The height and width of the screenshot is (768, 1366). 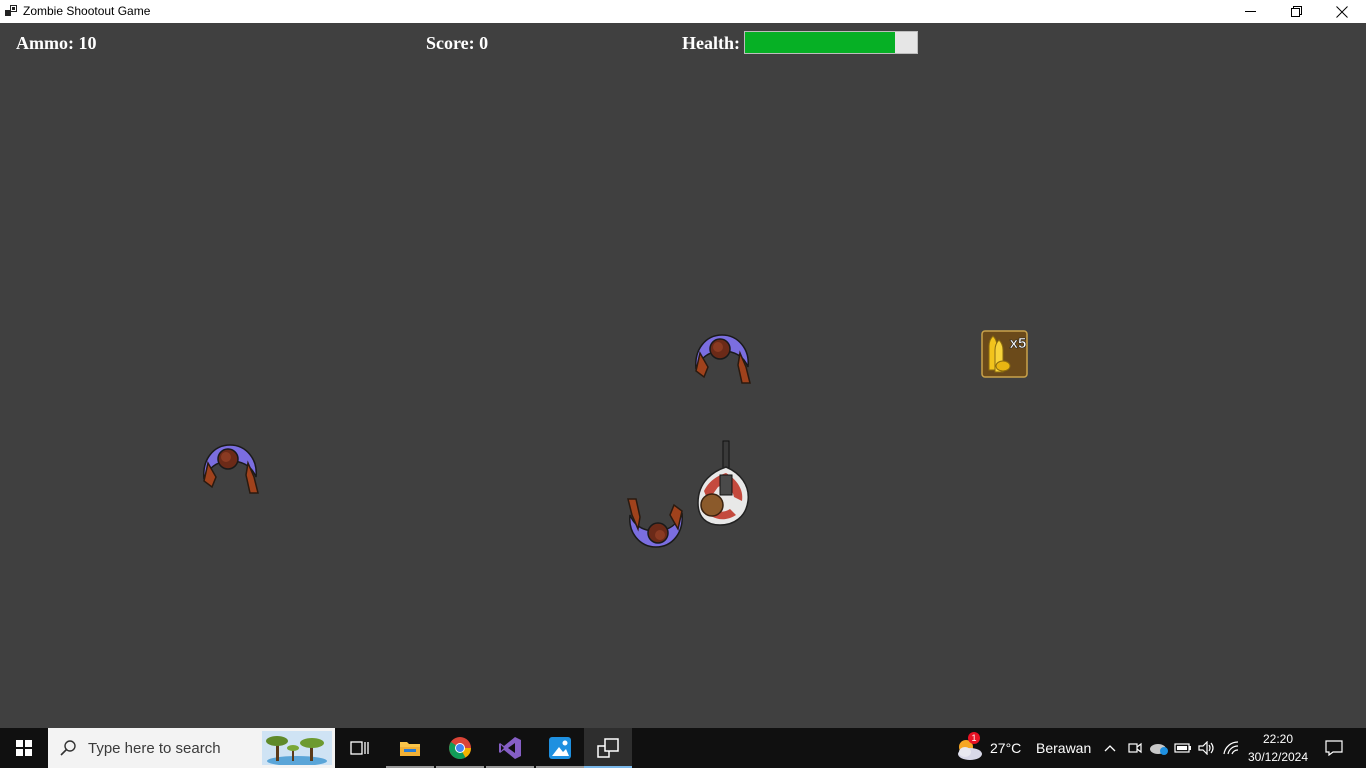 What do you see at coordinates (1278, 757) in the screenshot?
I see `clock-date: 30/12/2024` at bounding box center [1278, 757].